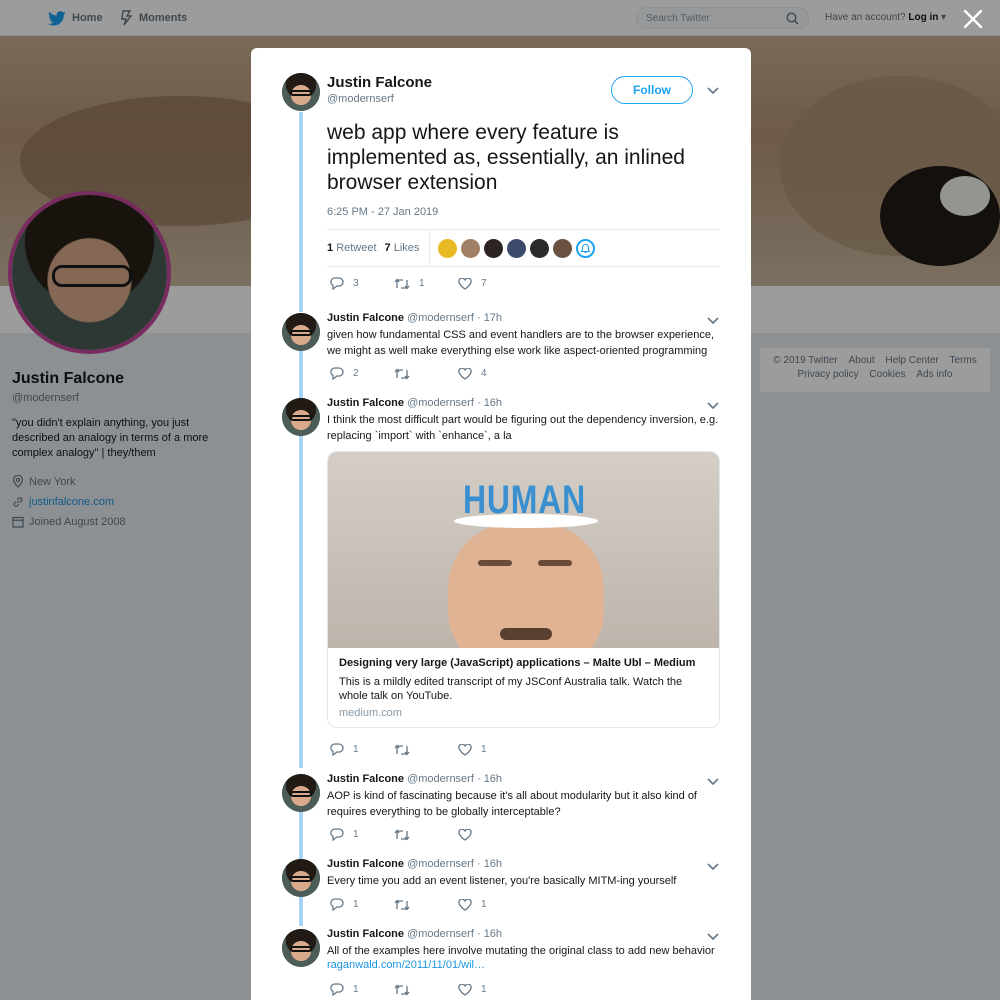  What do you see at coordinates (523, 550) in the screenshot?
I see `card-image: HUMAN` at bounding box center [523, 550].